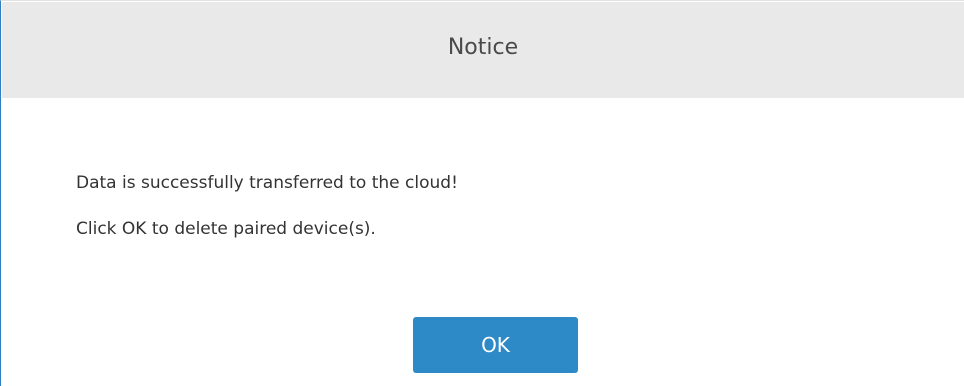  I want to click on ok-button: OK, so click(495, 345).